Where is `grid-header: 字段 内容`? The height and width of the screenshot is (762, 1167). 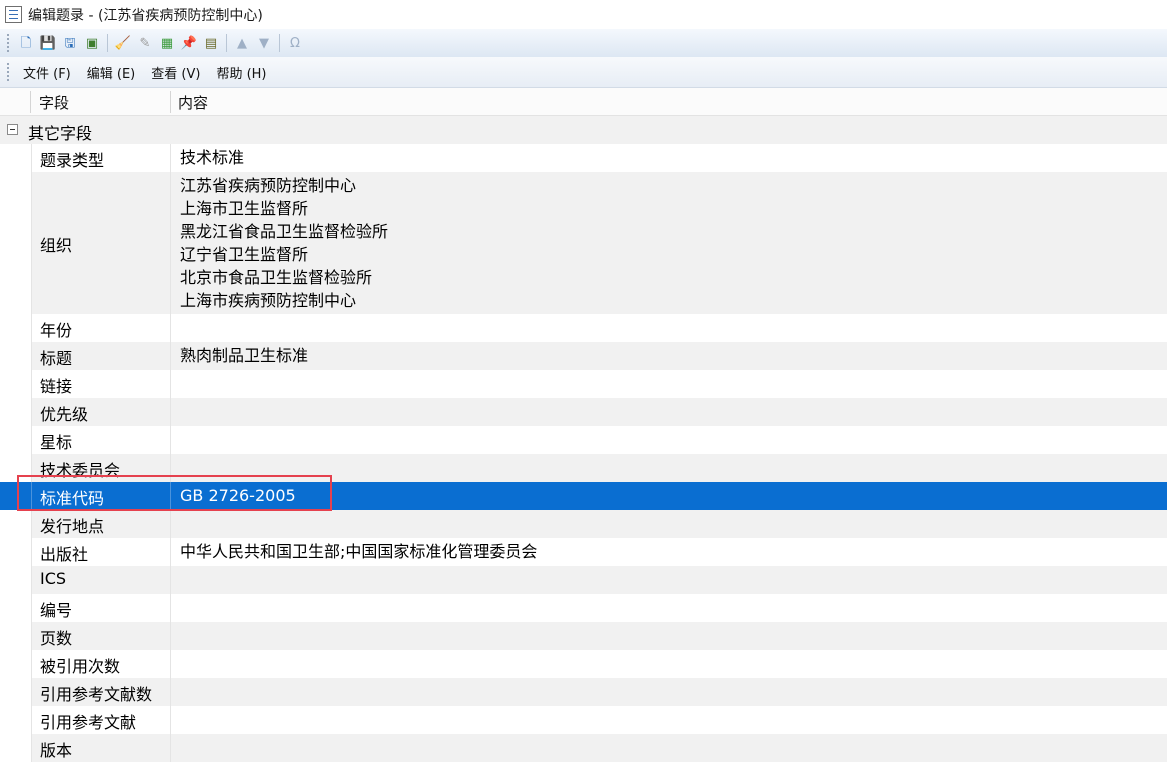 grid-header: 字段 内容 is located at coordinates (583, 102).